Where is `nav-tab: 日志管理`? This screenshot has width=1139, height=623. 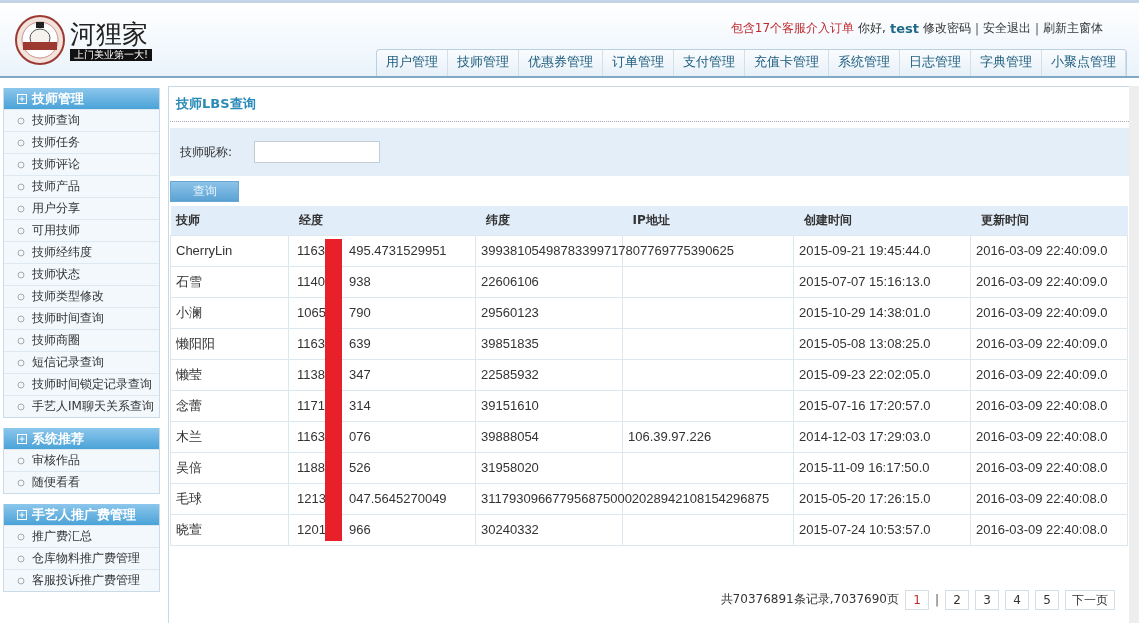 nav-tab: 日志管理 is located at coordinates (935, 63).